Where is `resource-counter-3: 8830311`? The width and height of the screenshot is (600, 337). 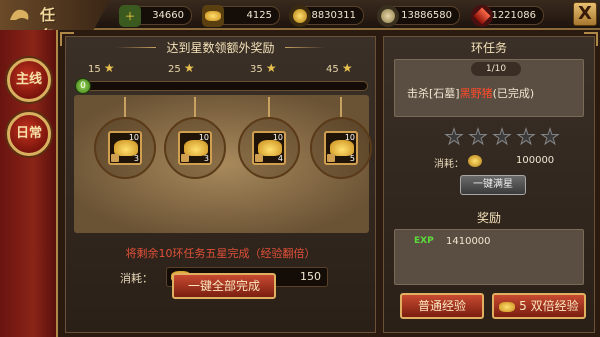 resource-counter-3: 8830311 is located at coordinates (326, 16).